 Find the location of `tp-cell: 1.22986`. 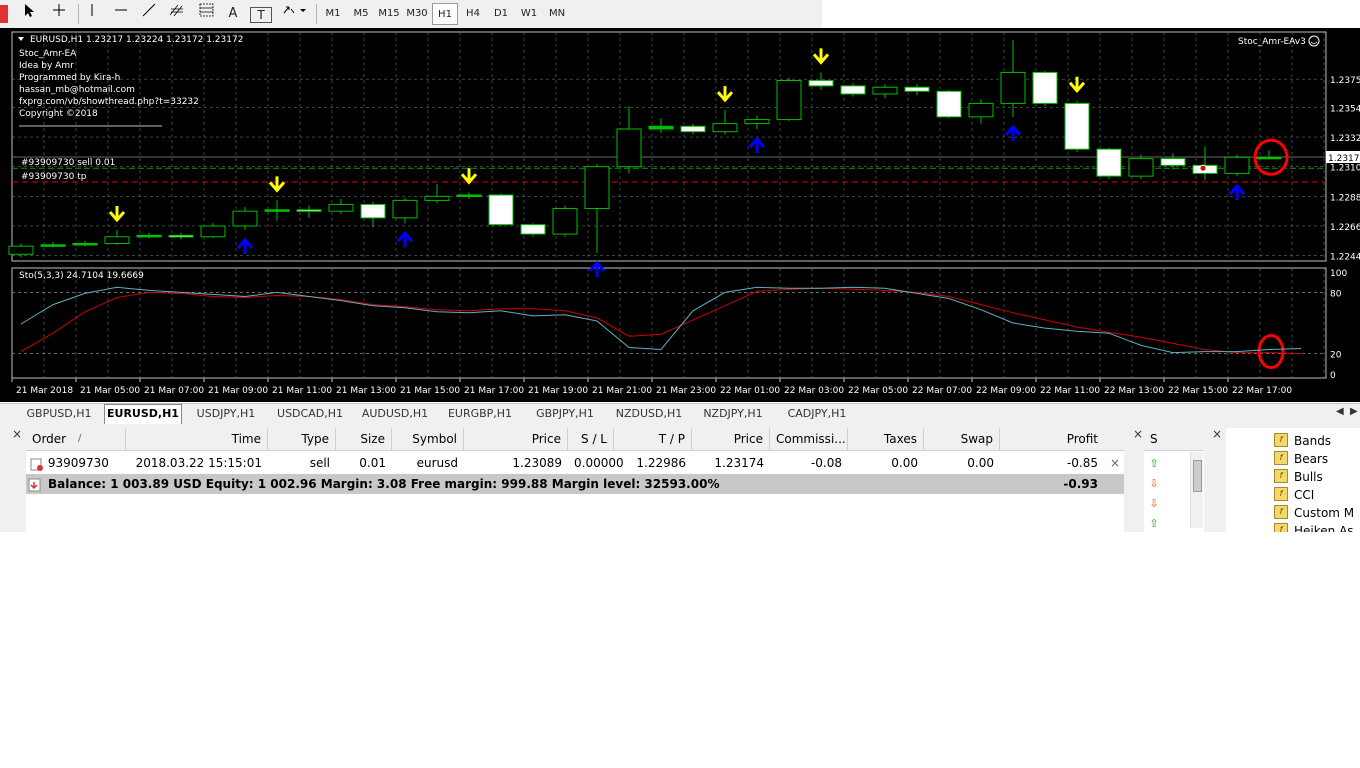

tp-cell: 1.22986 is located at coordinates (653, 463).